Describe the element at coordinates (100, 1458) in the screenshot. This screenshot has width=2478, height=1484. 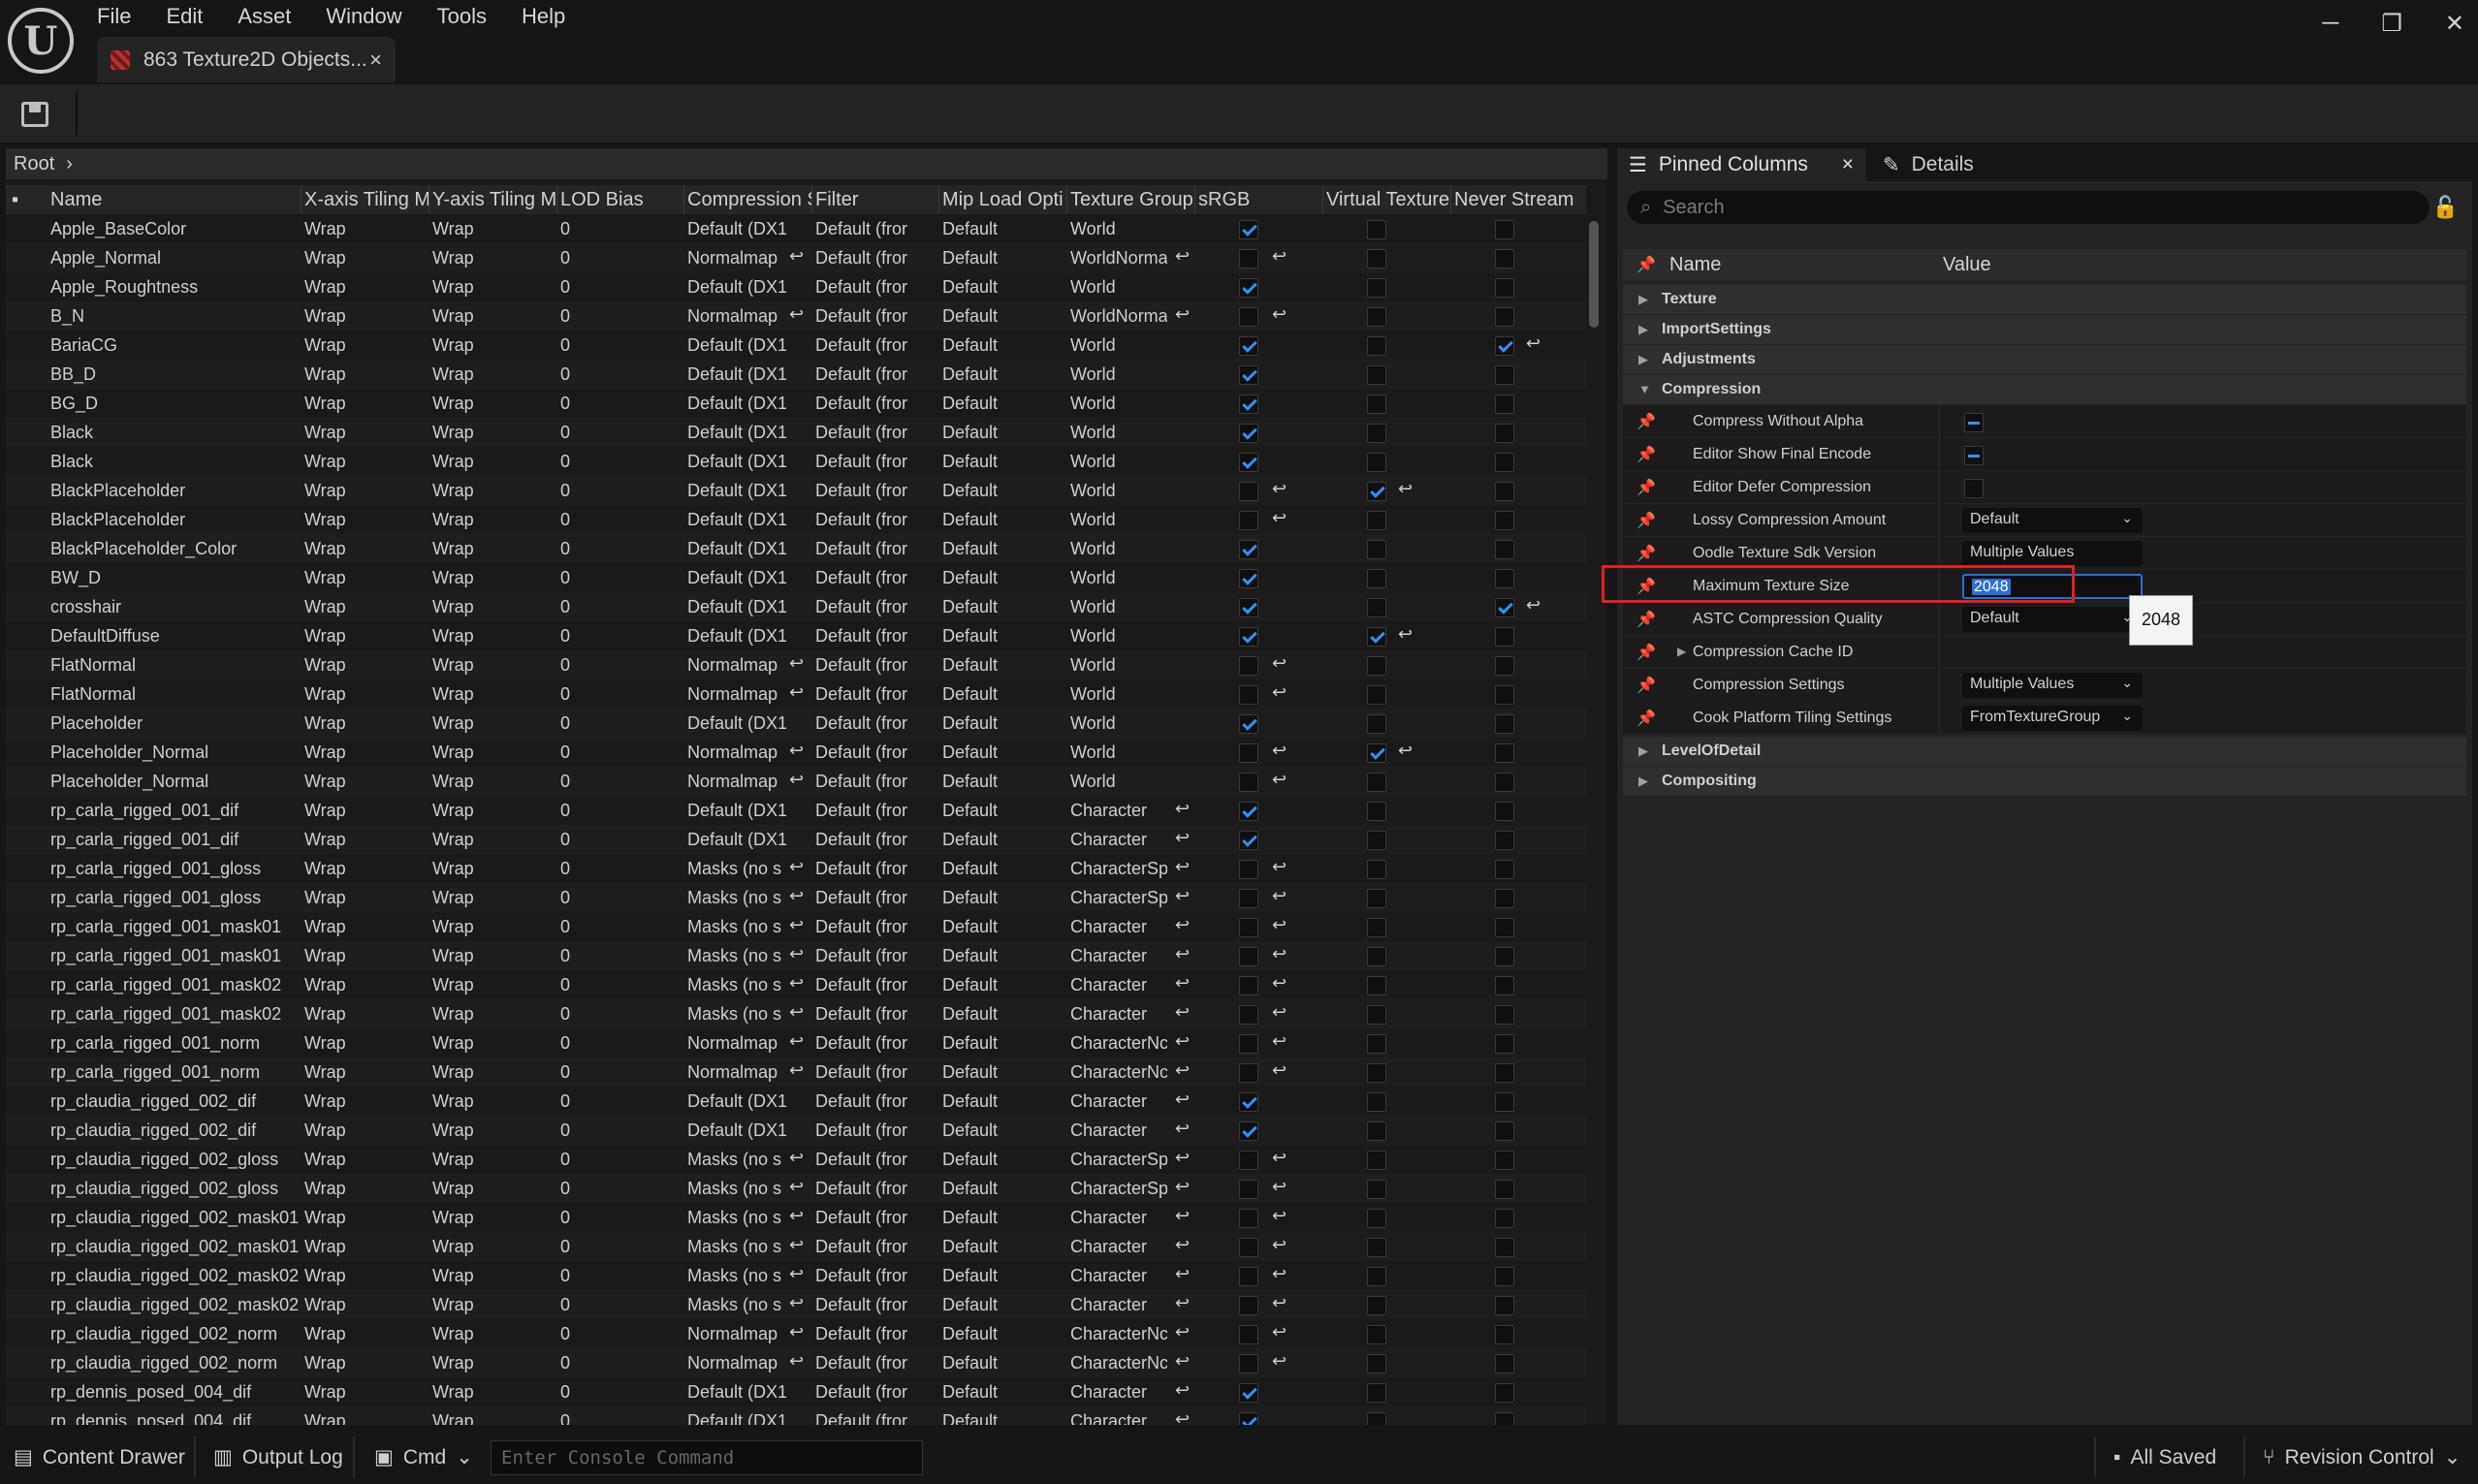
I see `content-drawer-button: ▤ Content Drawer` at that location.